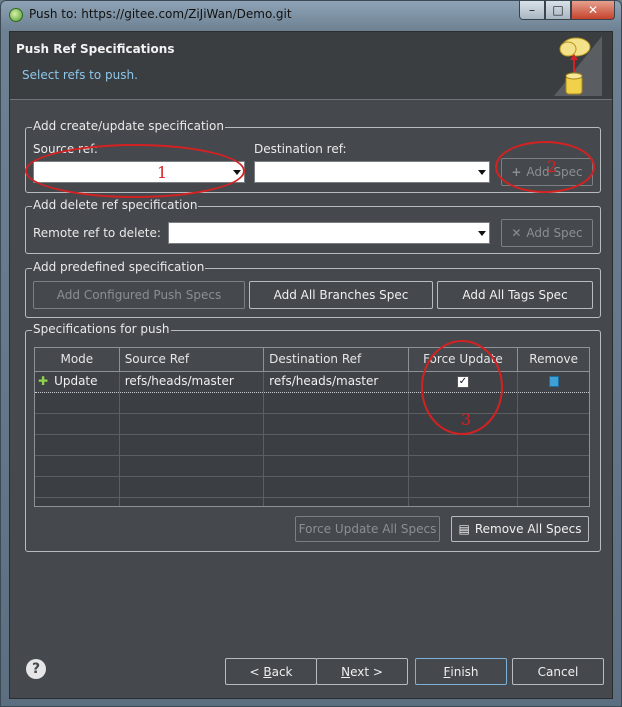 Image resolution: width=622 pixels, height=707 pixels. I want to click on mode-cell: ✚ Update, so click(77, 382).